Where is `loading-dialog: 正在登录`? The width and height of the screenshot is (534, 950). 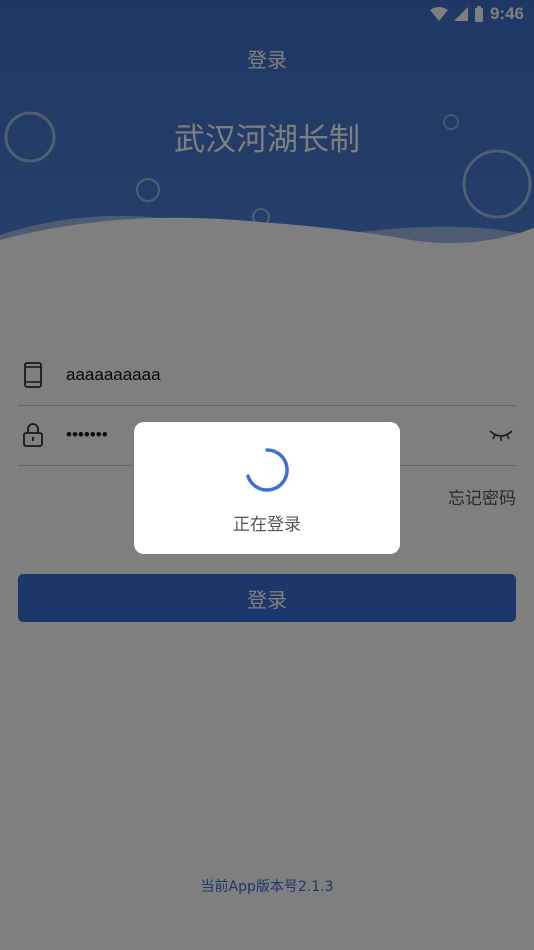
loading-dialog: 正在登录 is located at coordinates (267, 488).